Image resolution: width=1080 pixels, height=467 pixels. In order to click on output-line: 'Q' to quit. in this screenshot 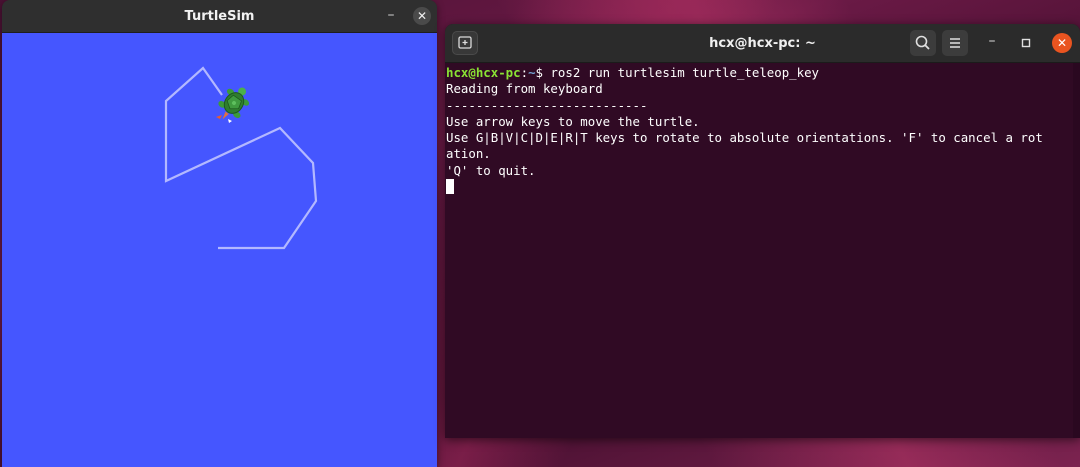, I will do `click(491, 170)`.